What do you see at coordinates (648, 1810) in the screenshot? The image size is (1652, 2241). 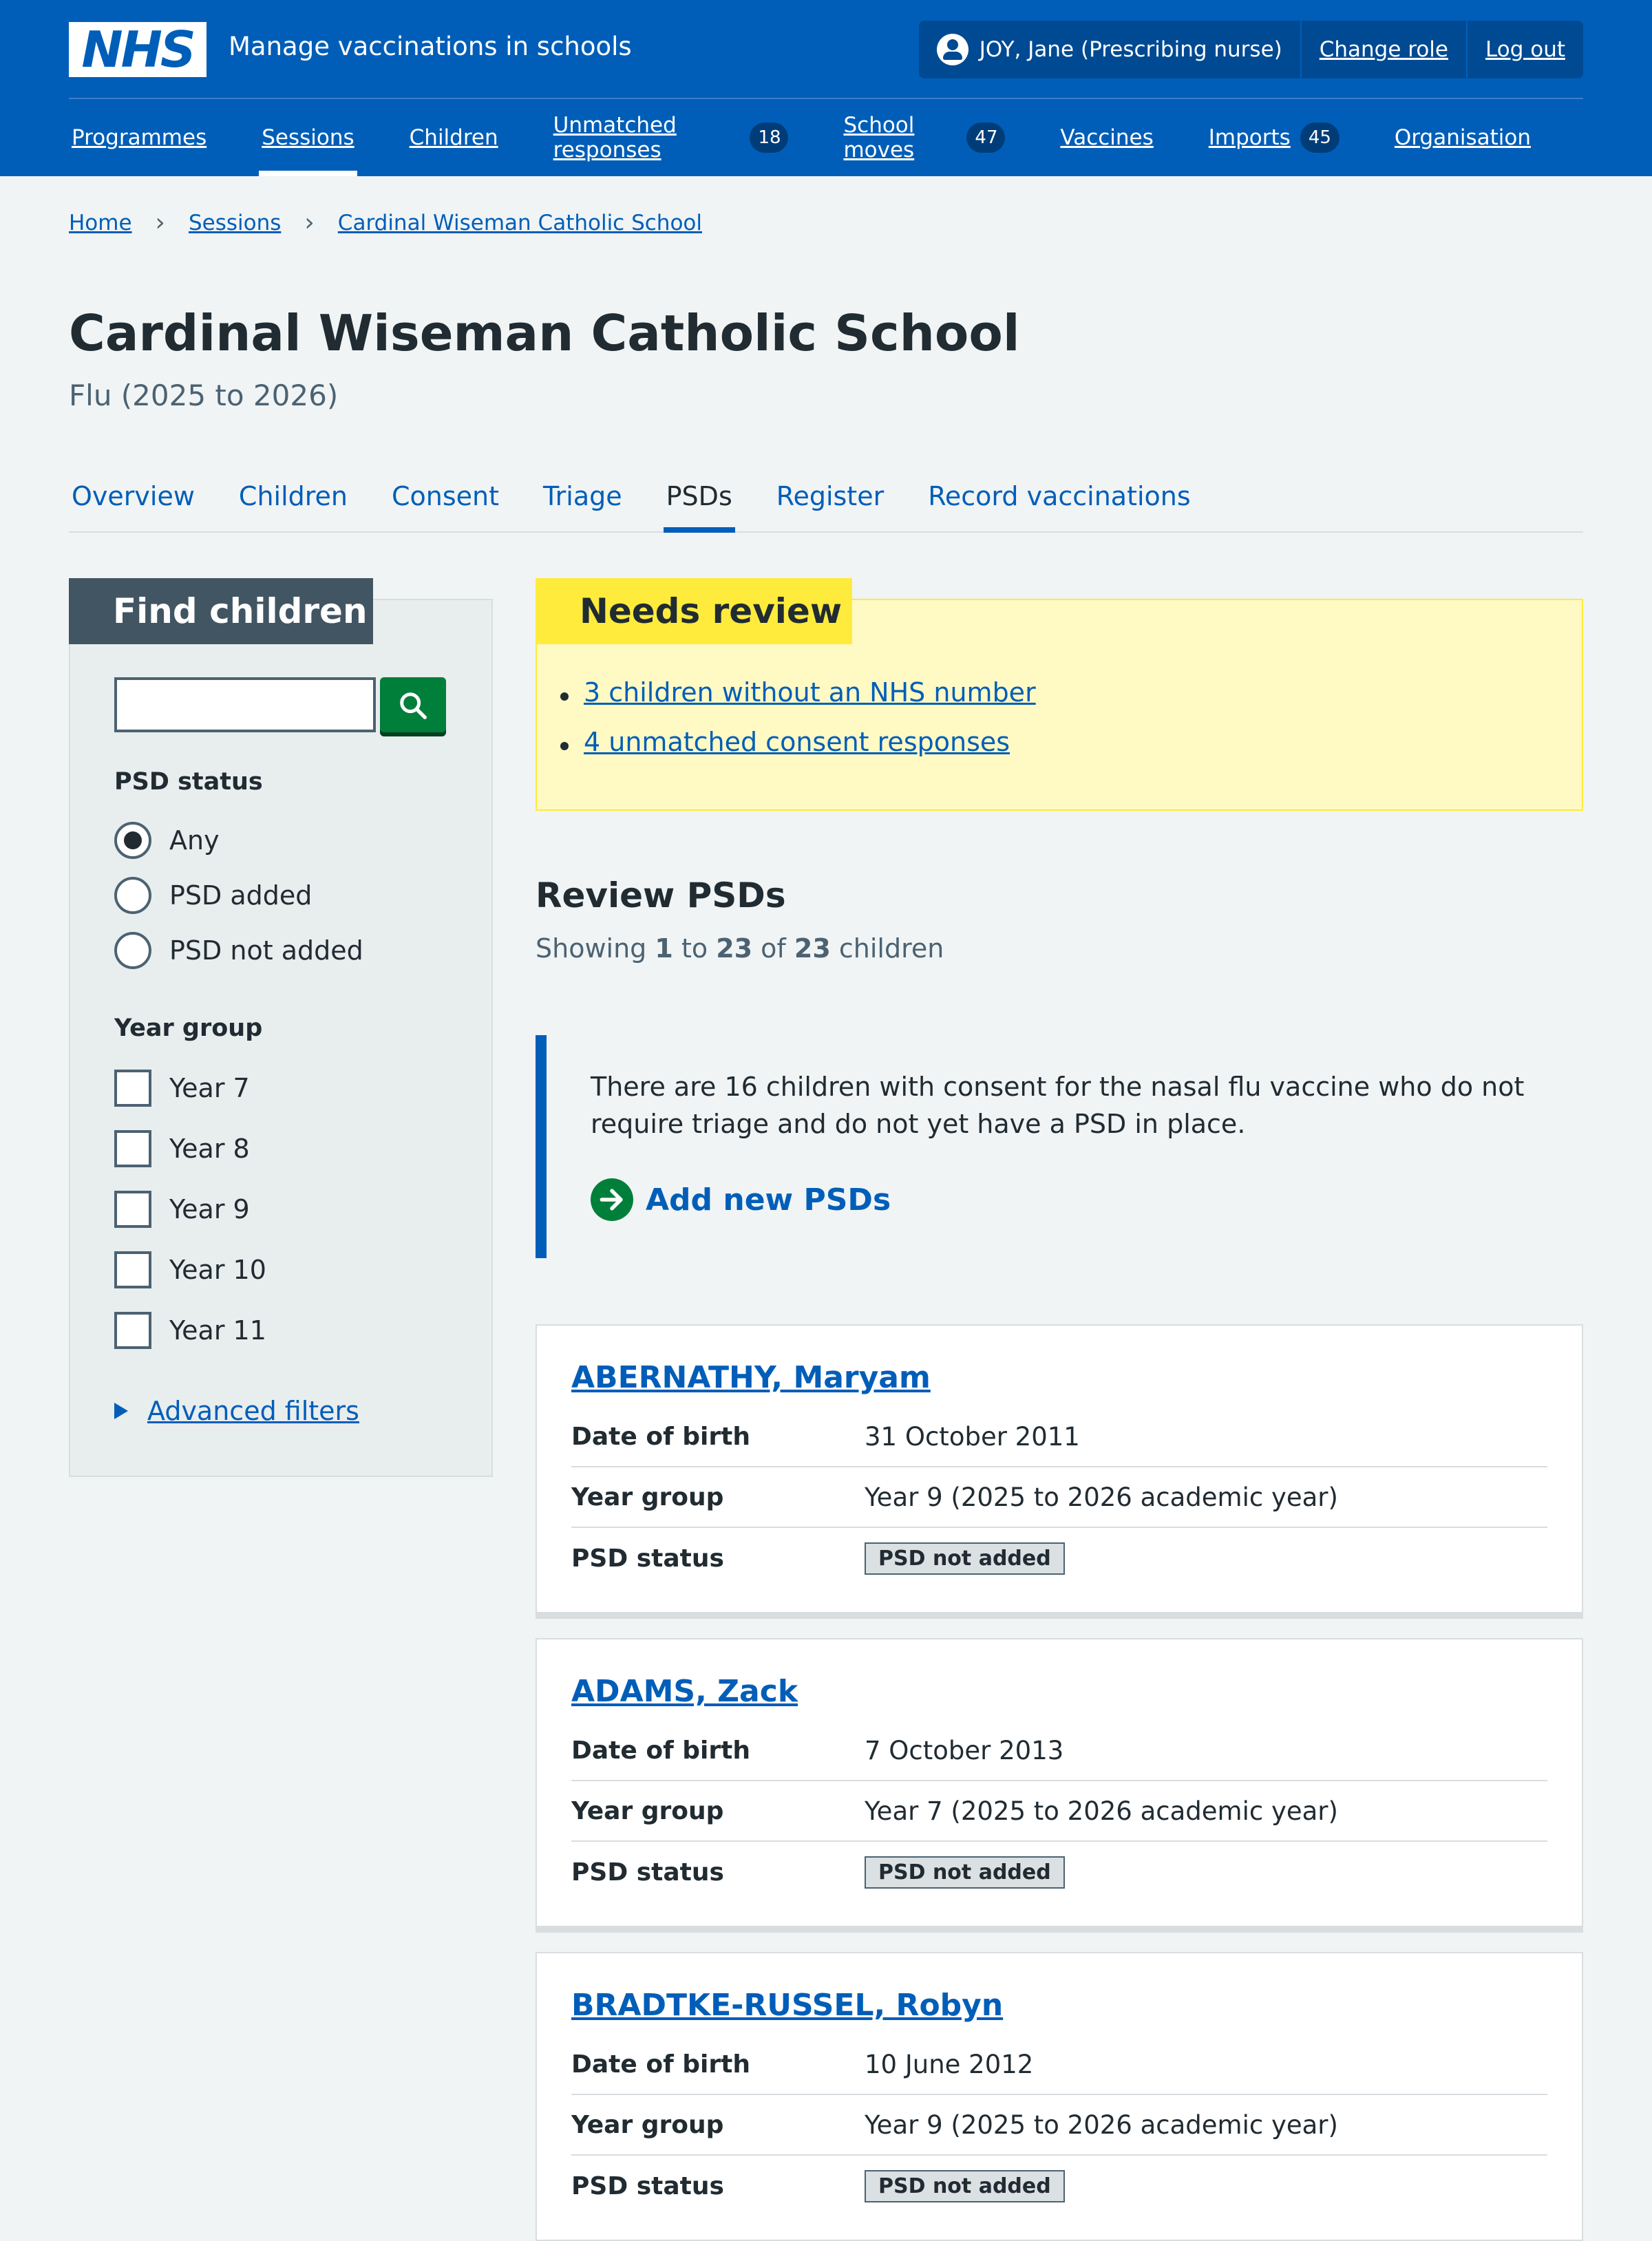 I see `year-group-label: Year group` at bounding box center [648, 1810].